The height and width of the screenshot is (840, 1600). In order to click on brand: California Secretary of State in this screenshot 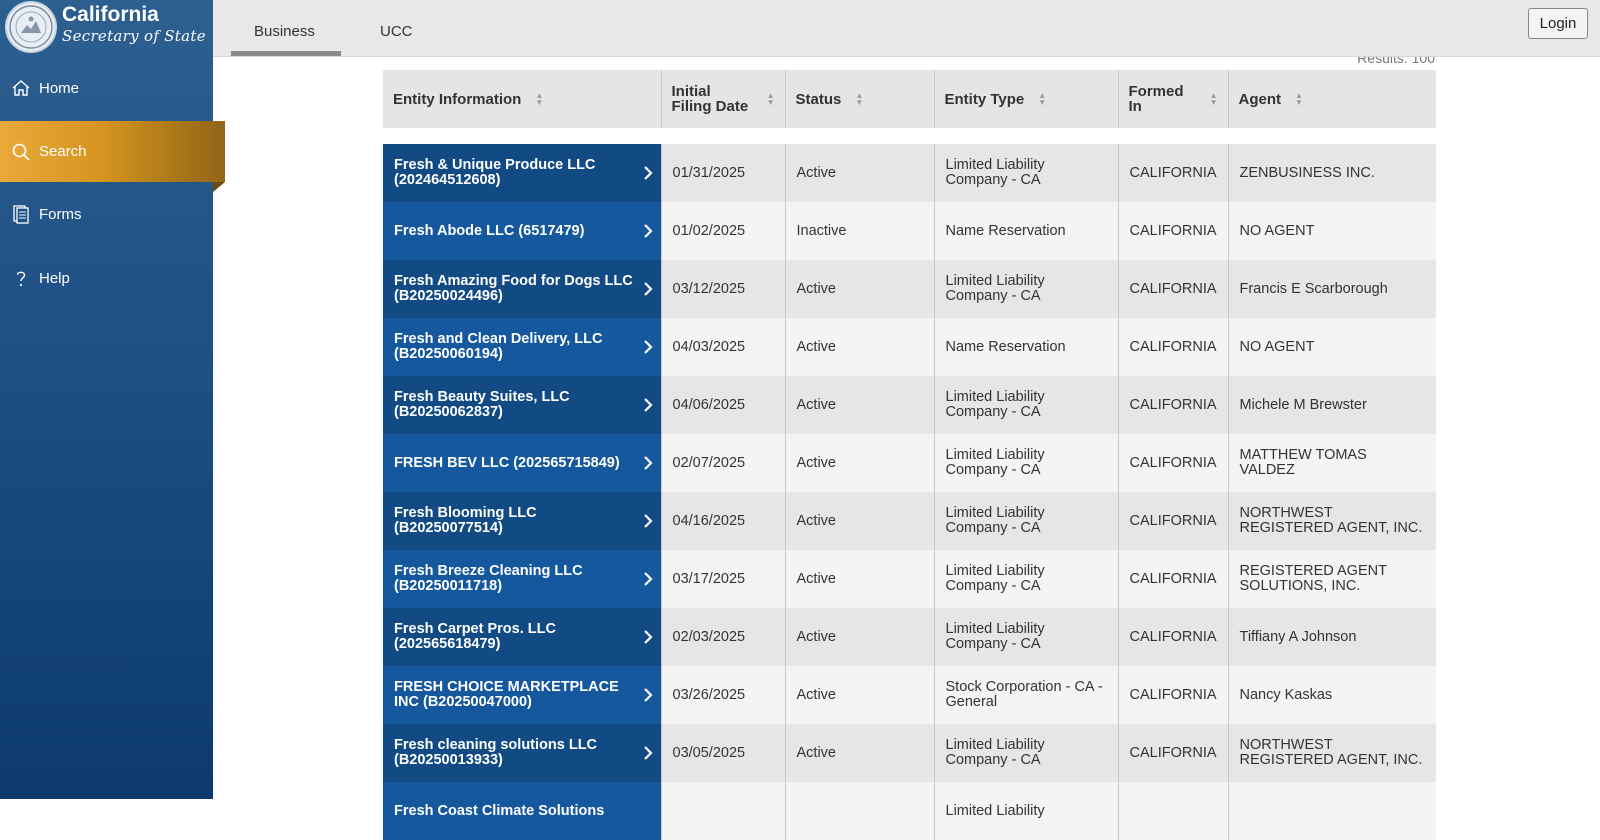, I will do `click(106, 28)`.